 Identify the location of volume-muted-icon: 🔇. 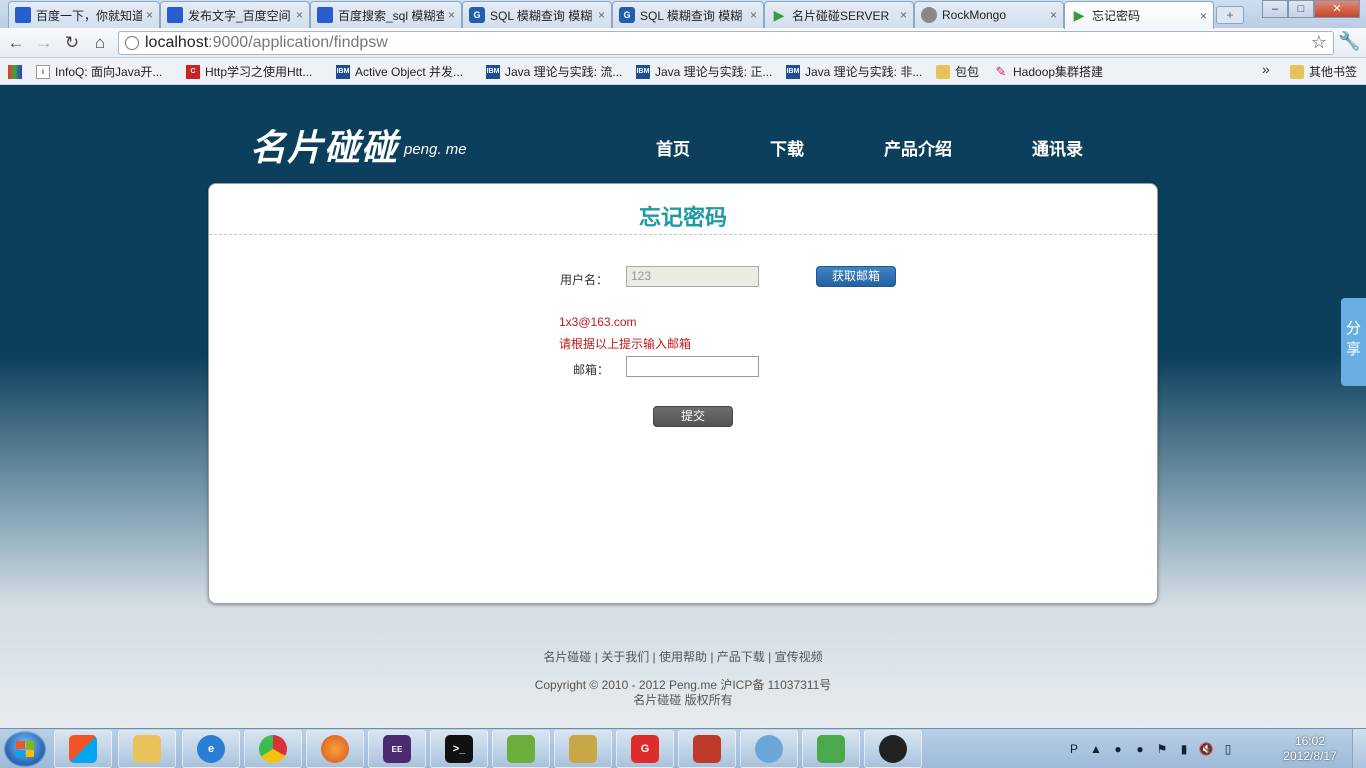
(1206, 749).